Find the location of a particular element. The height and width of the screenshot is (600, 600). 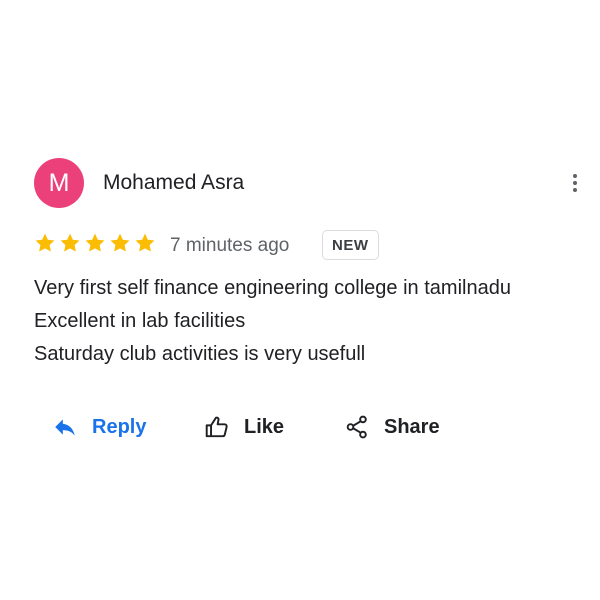

review-text-line: Excellent in lab facilities is located at coordinates (140, 321).